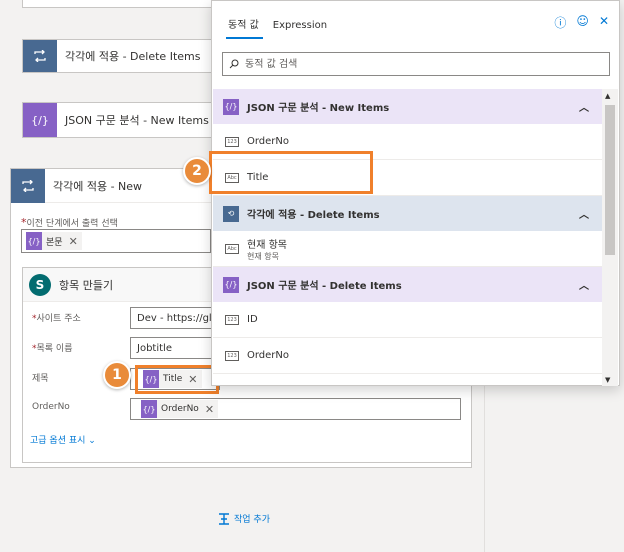 This screenshot has height=552, width=624. What do you see at coordinates (244, 28) in the screenshot?
I see `tab-dynamic-content: 동적 값` at bounding box center [244, 28].